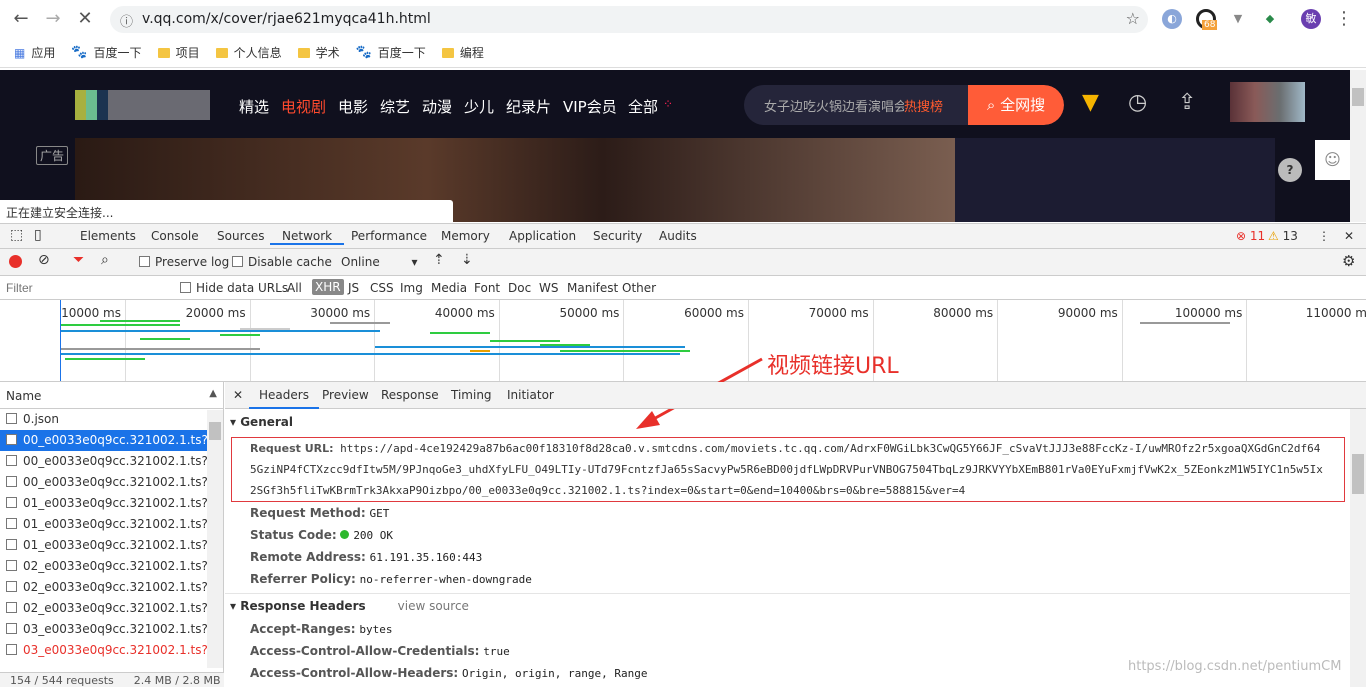  I want to click on history-icon: ◷, so click(1137, 102).